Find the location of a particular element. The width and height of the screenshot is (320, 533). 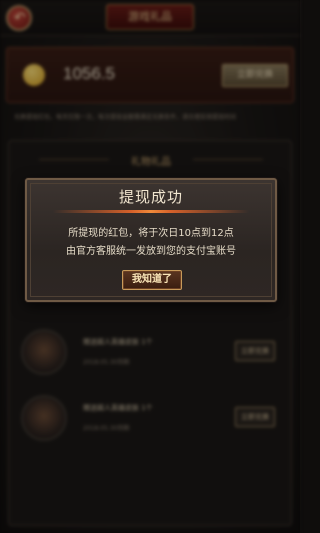

got-it-button: 我知道了 is located at coordinates (152, 280).